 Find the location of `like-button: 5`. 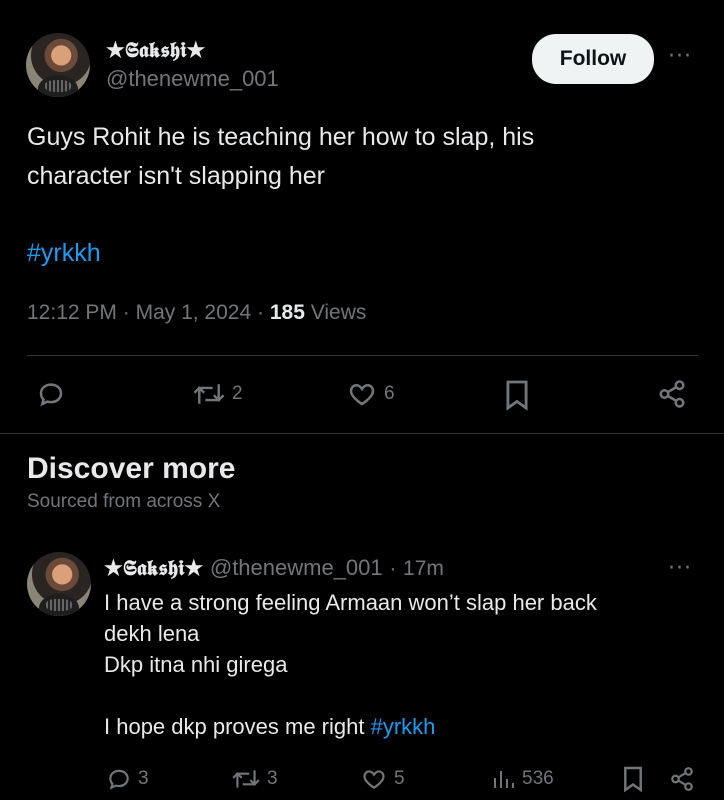

like-button: 5 is located at coordinates (382, 779).